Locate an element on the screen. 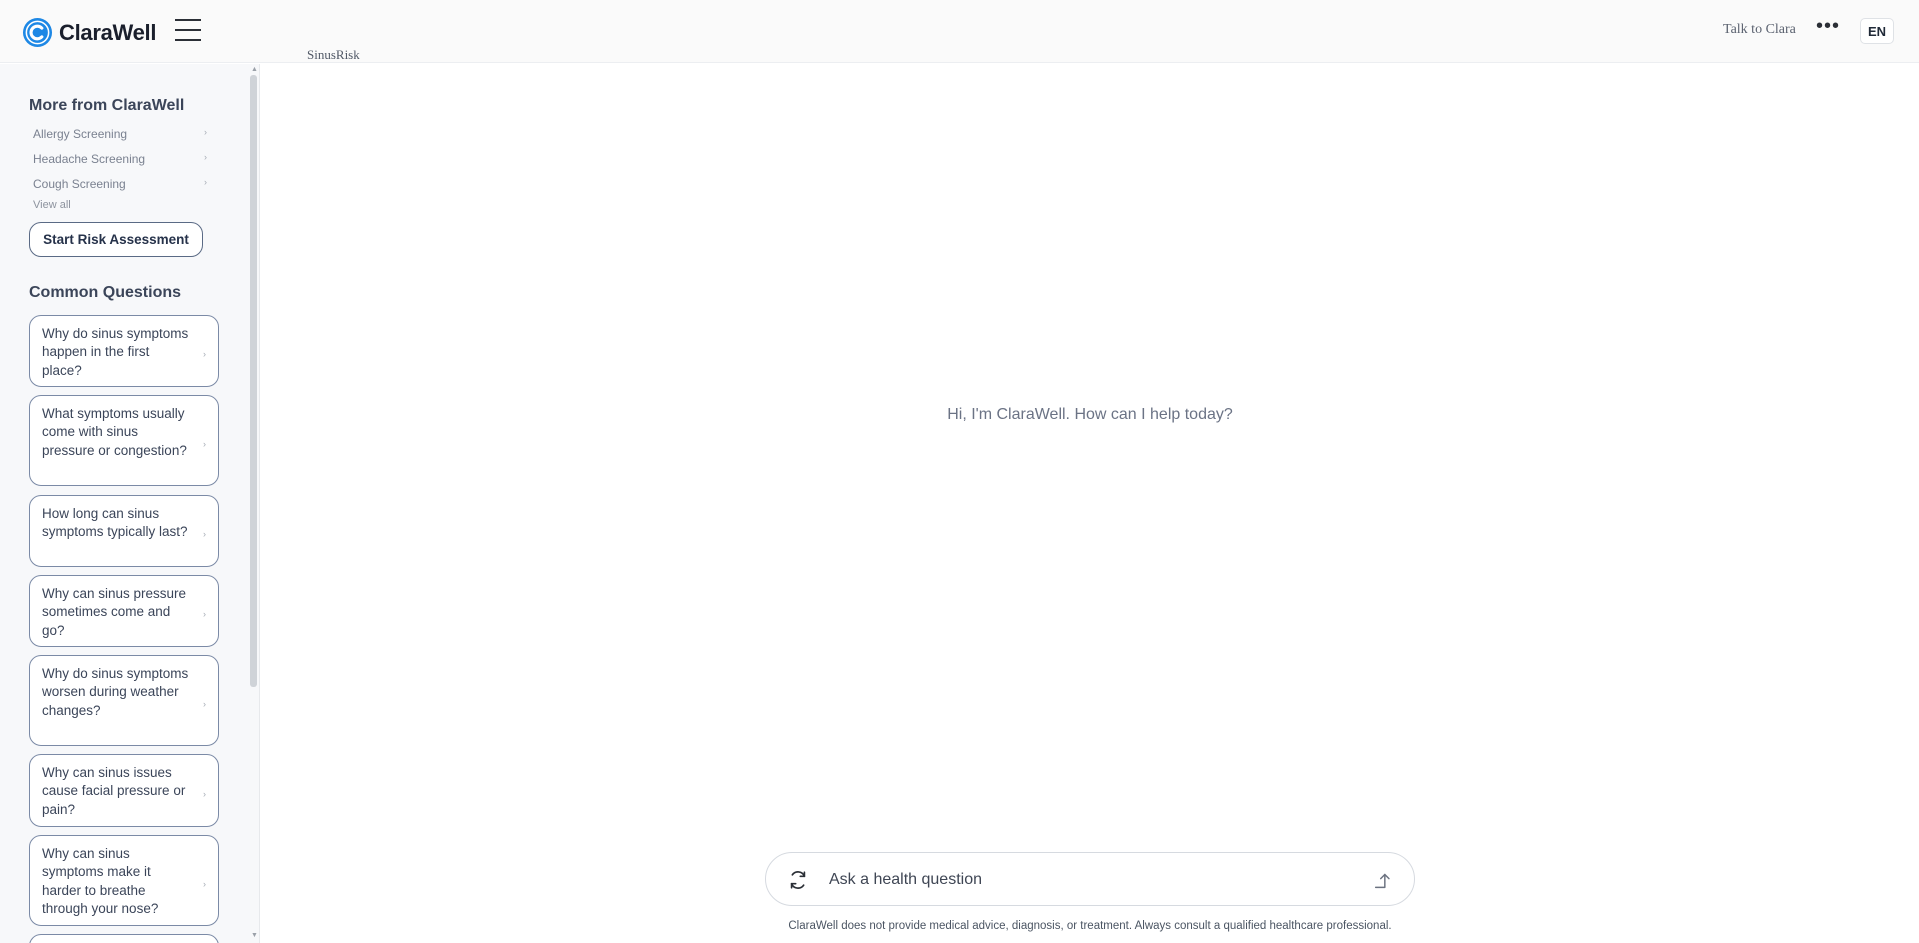  scroll-down-arrow-icon: ▼ is located at coordinates (254, 935).